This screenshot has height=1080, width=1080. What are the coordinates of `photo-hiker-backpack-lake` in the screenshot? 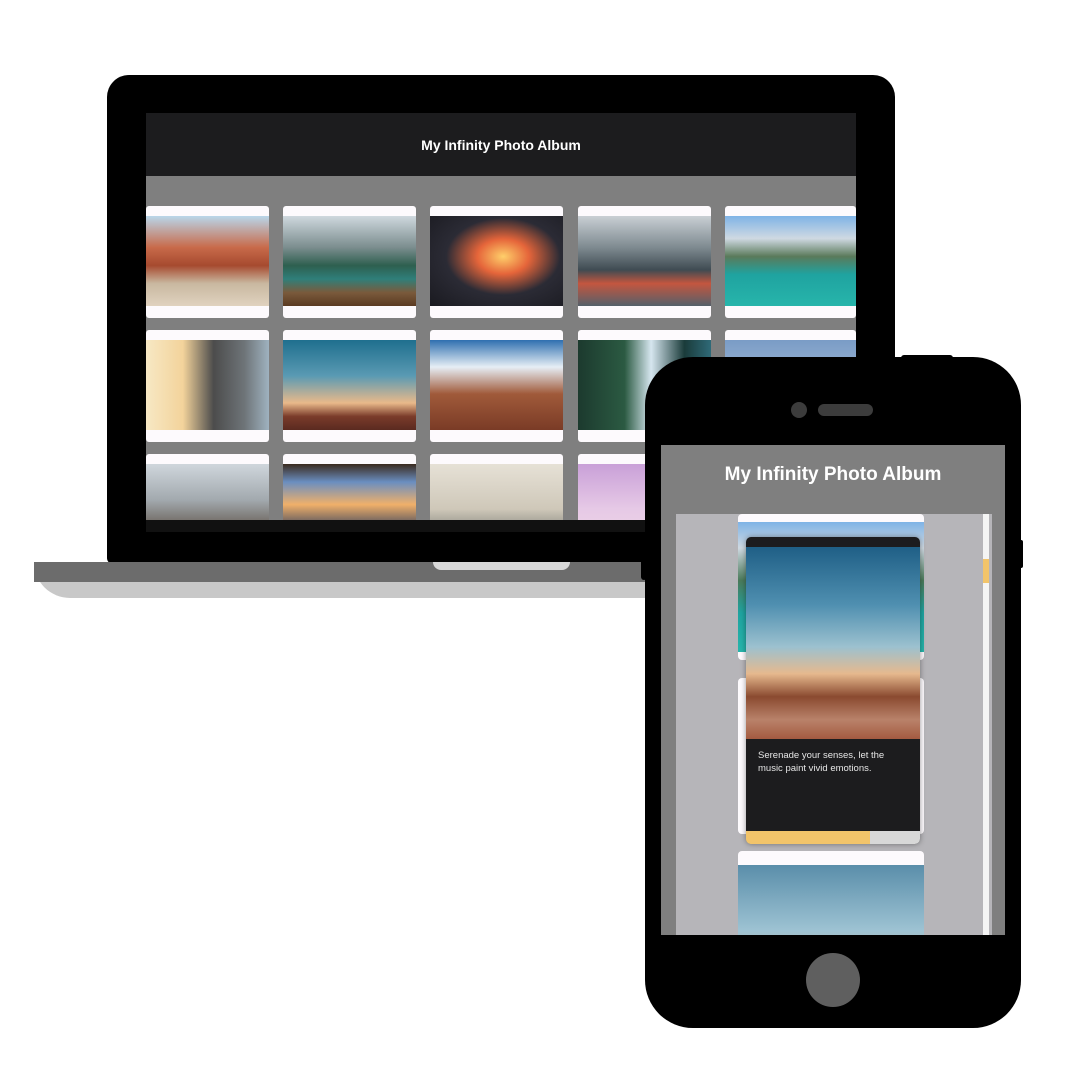 It's located at (644, 261).